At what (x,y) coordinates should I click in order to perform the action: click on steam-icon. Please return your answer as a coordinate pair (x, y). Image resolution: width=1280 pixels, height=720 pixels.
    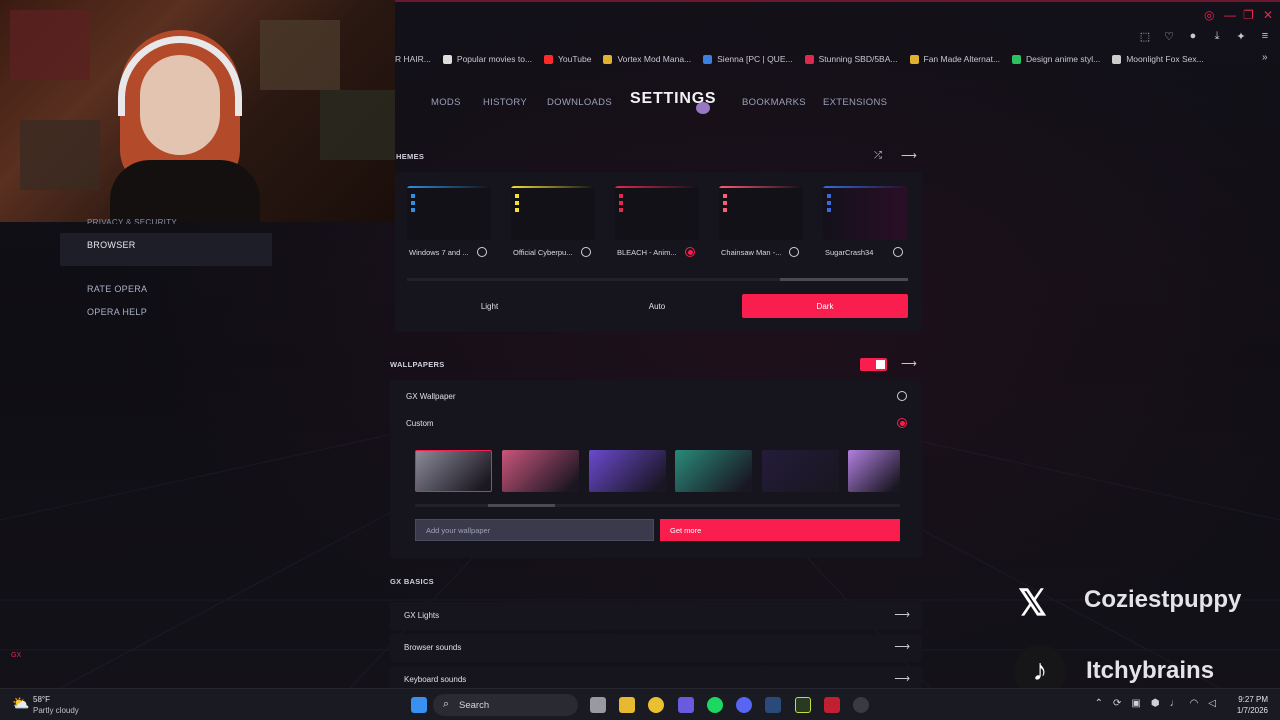
    Looking at the image, I should click on (773, 705).